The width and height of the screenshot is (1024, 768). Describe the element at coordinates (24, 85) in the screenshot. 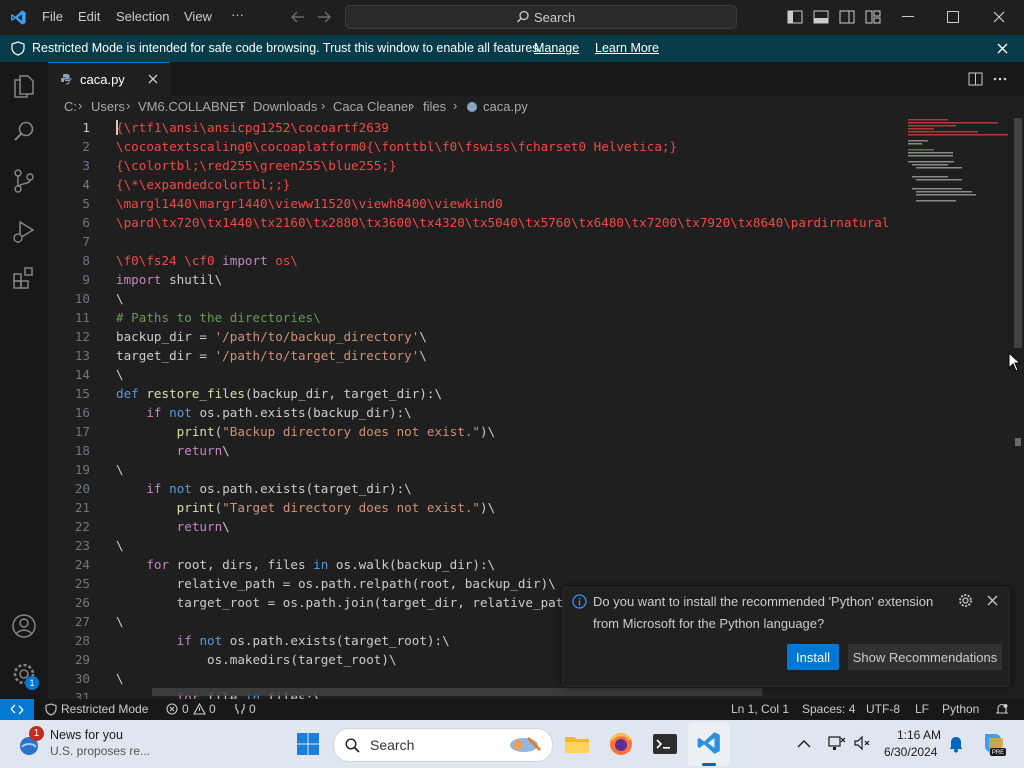

I see `explorer-icon` at that location.